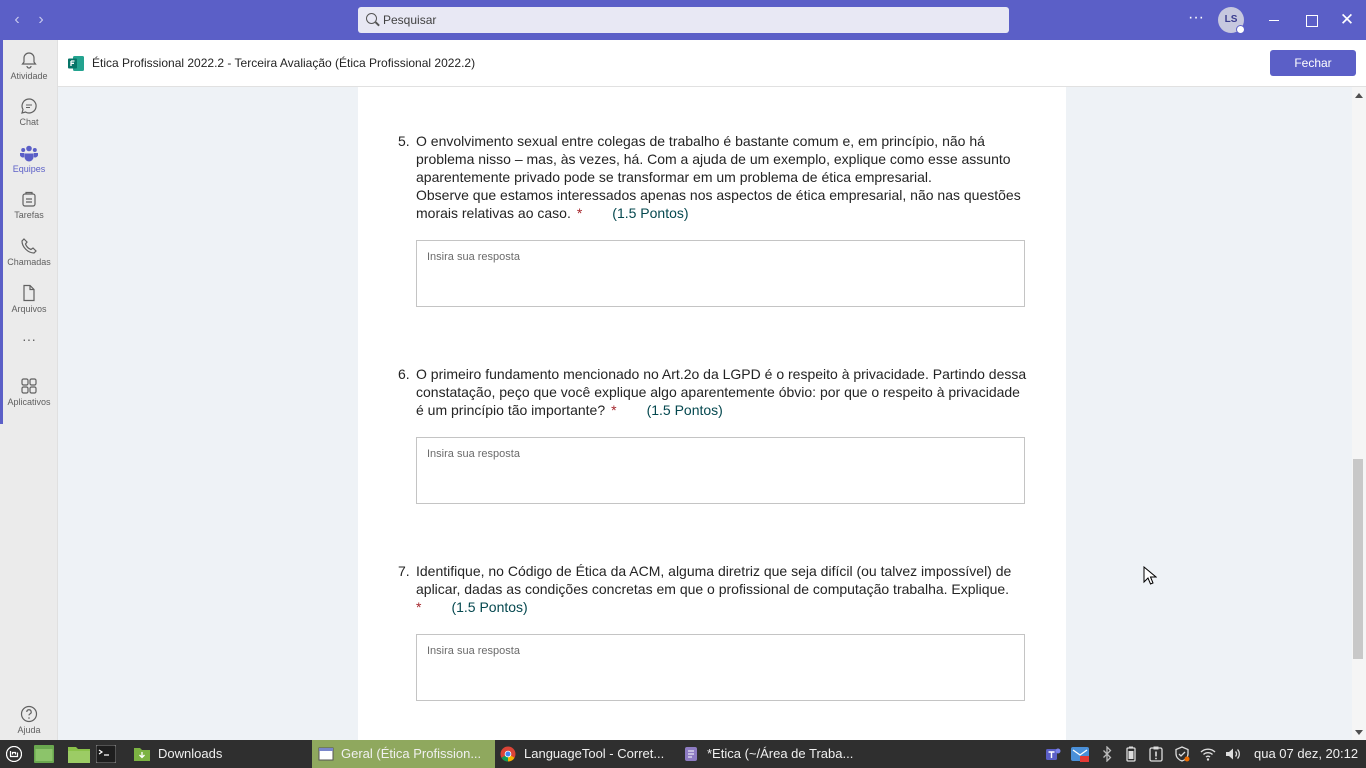 The width and height of the screenshot is (1366, 768). What do you see at coordinates (29, 60) in the screenshot?
I see `bell-icon` at bounding box center [29, 60].